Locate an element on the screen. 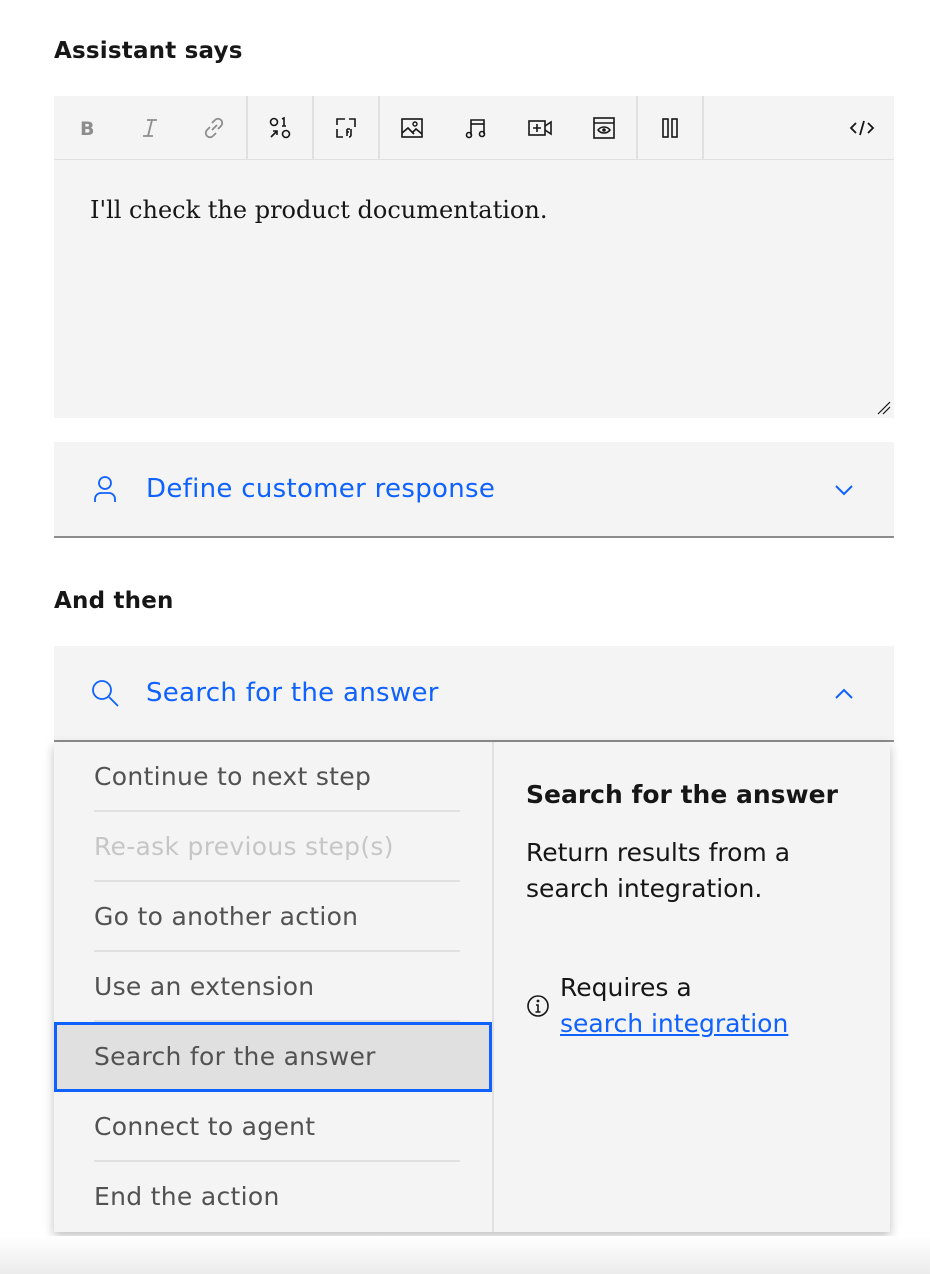  assistant-says-heading: Assistant says is located at coordinates (148, 51).